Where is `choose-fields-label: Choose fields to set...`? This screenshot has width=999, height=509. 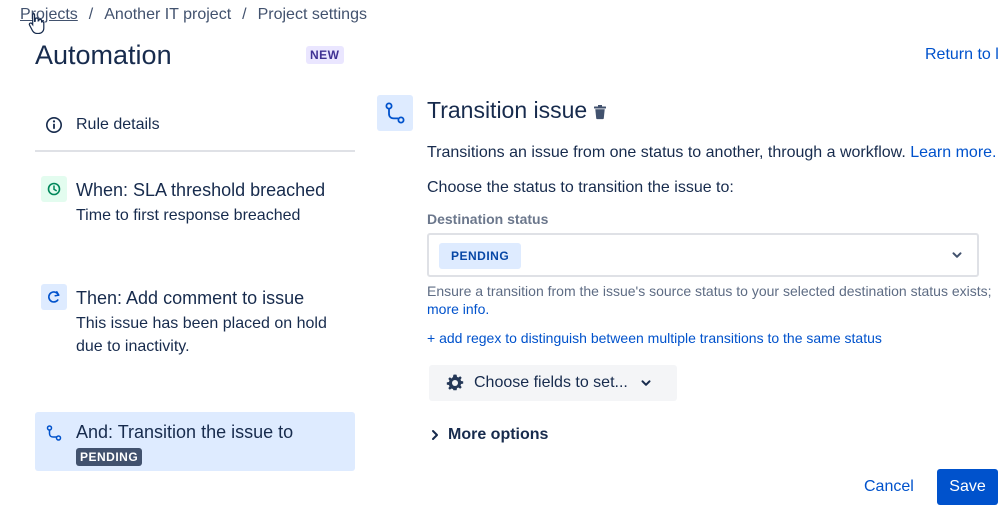
choose-fields-label: Choose fields to set... is located at coordinates (551, 382).